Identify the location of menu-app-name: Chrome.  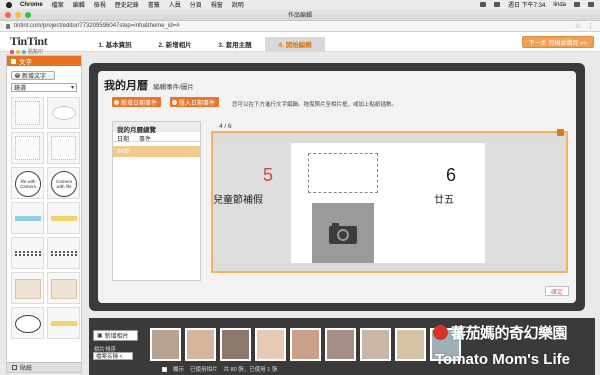
(31, 5).